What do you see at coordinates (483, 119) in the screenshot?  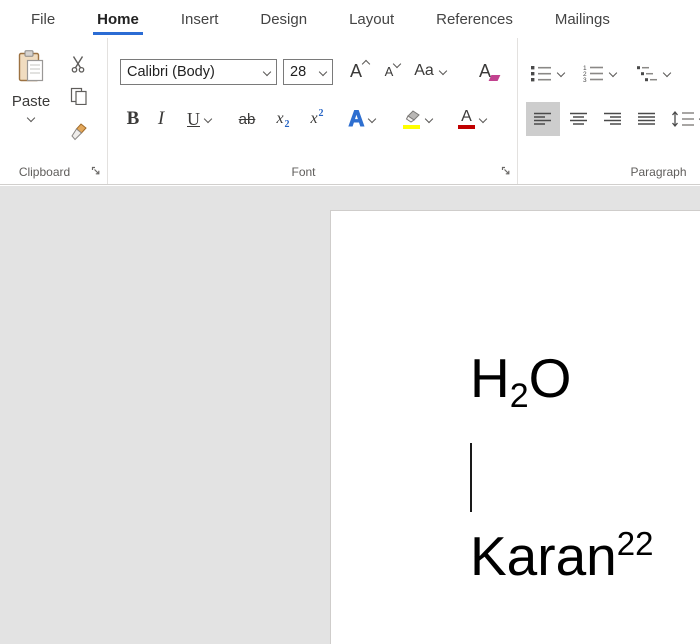 I see `font-color-chevron-icon` at bounding box center [483, 119].